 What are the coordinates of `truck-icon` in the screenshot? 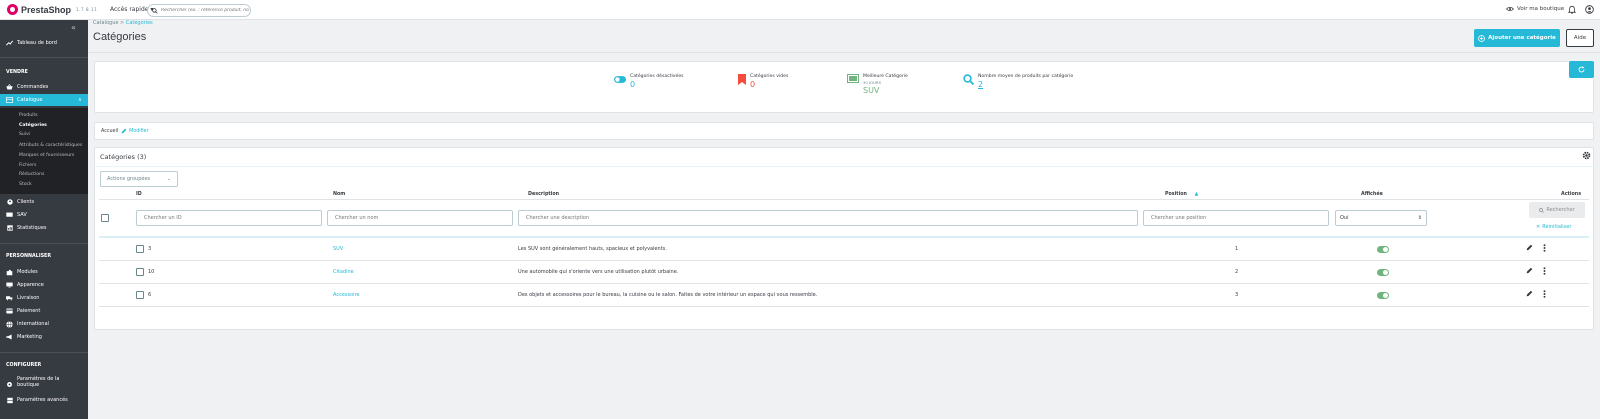 It's located at (9, 298).